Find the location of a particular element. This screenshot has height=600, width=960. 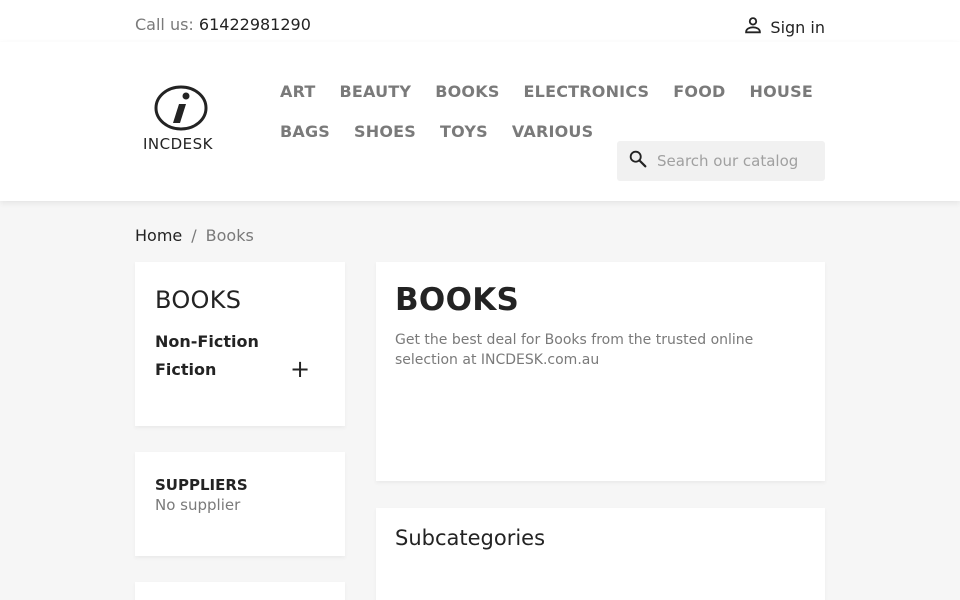

breadcrumb-home: Home is located at coordinates (158, 235).